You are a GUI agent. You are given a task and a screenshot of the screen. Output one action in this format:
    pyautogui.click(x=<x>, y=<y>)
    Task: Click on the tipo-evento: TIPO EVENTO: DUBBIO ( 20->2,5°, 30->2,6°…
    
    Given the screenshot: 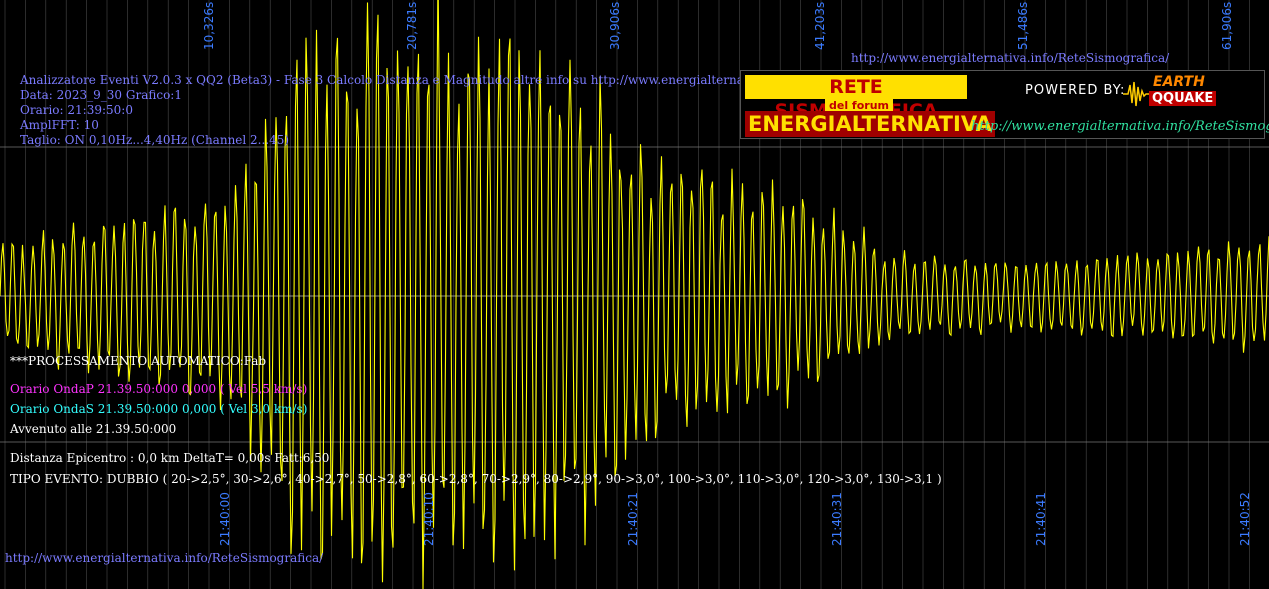 What is the action you would take?
    pyautogui.click(x=476, y=479)
    